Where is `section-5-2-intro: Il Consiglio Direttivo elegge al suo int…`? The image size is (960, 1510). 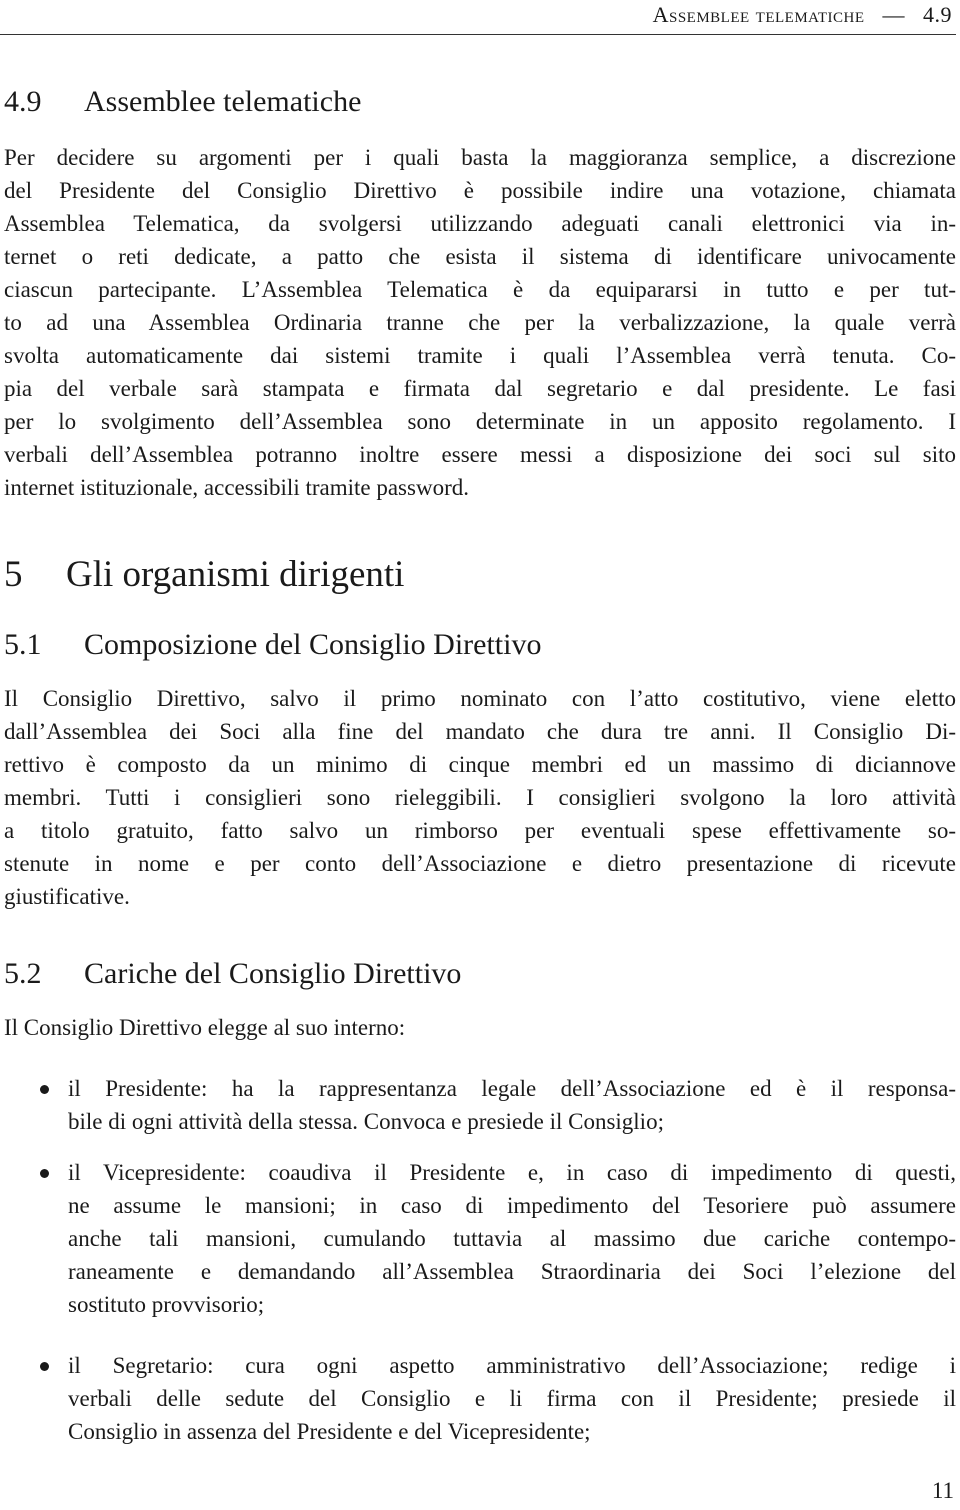
section-5-2-intro: Il Consiglio Direttivo elegge al suo int… is located at coordinates (205, 1027).